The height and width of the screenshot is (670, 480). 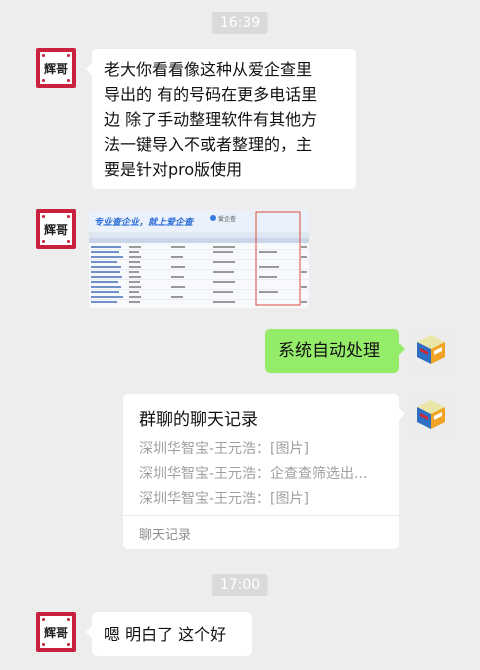 I want to click on image-logo-text: 爱企查, so click(x=227, y=219).